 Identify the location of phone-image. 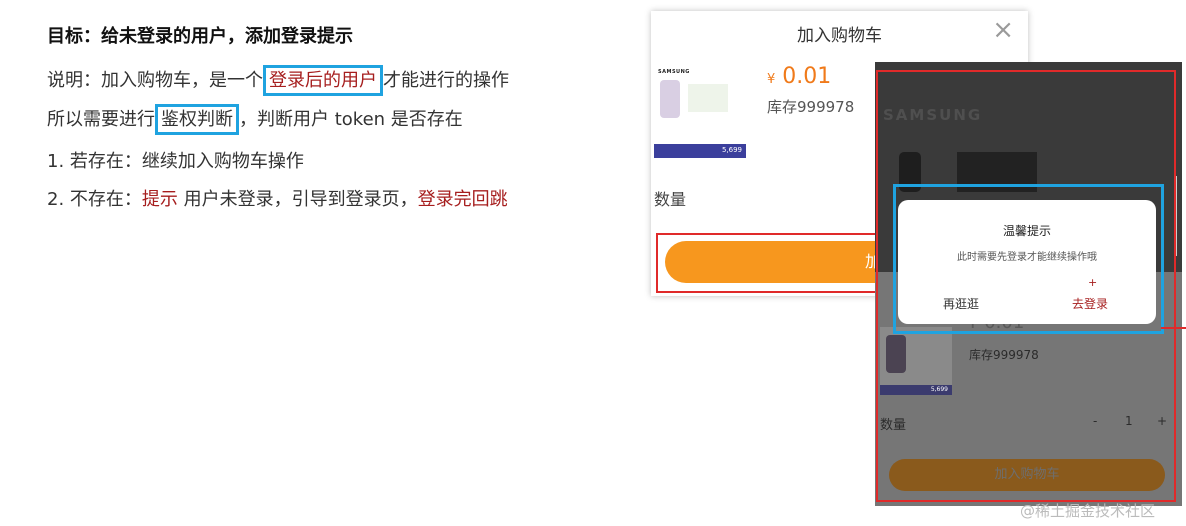
(670, 99).